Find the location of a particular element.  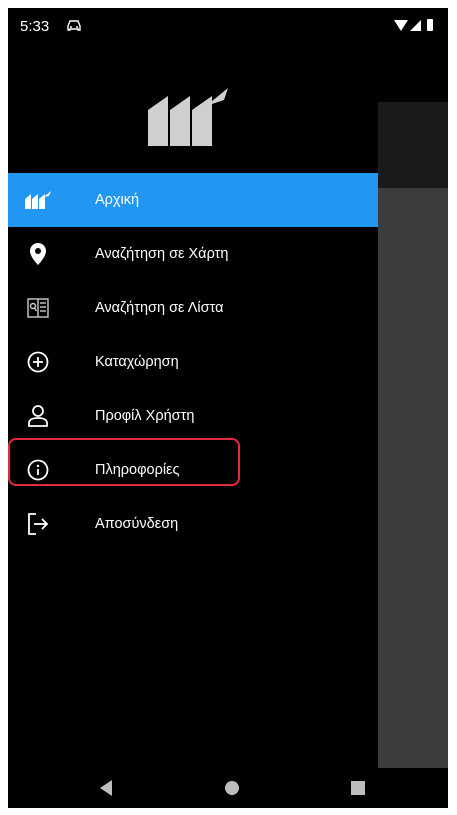

signal-icon is located at coordinates (415, 25).